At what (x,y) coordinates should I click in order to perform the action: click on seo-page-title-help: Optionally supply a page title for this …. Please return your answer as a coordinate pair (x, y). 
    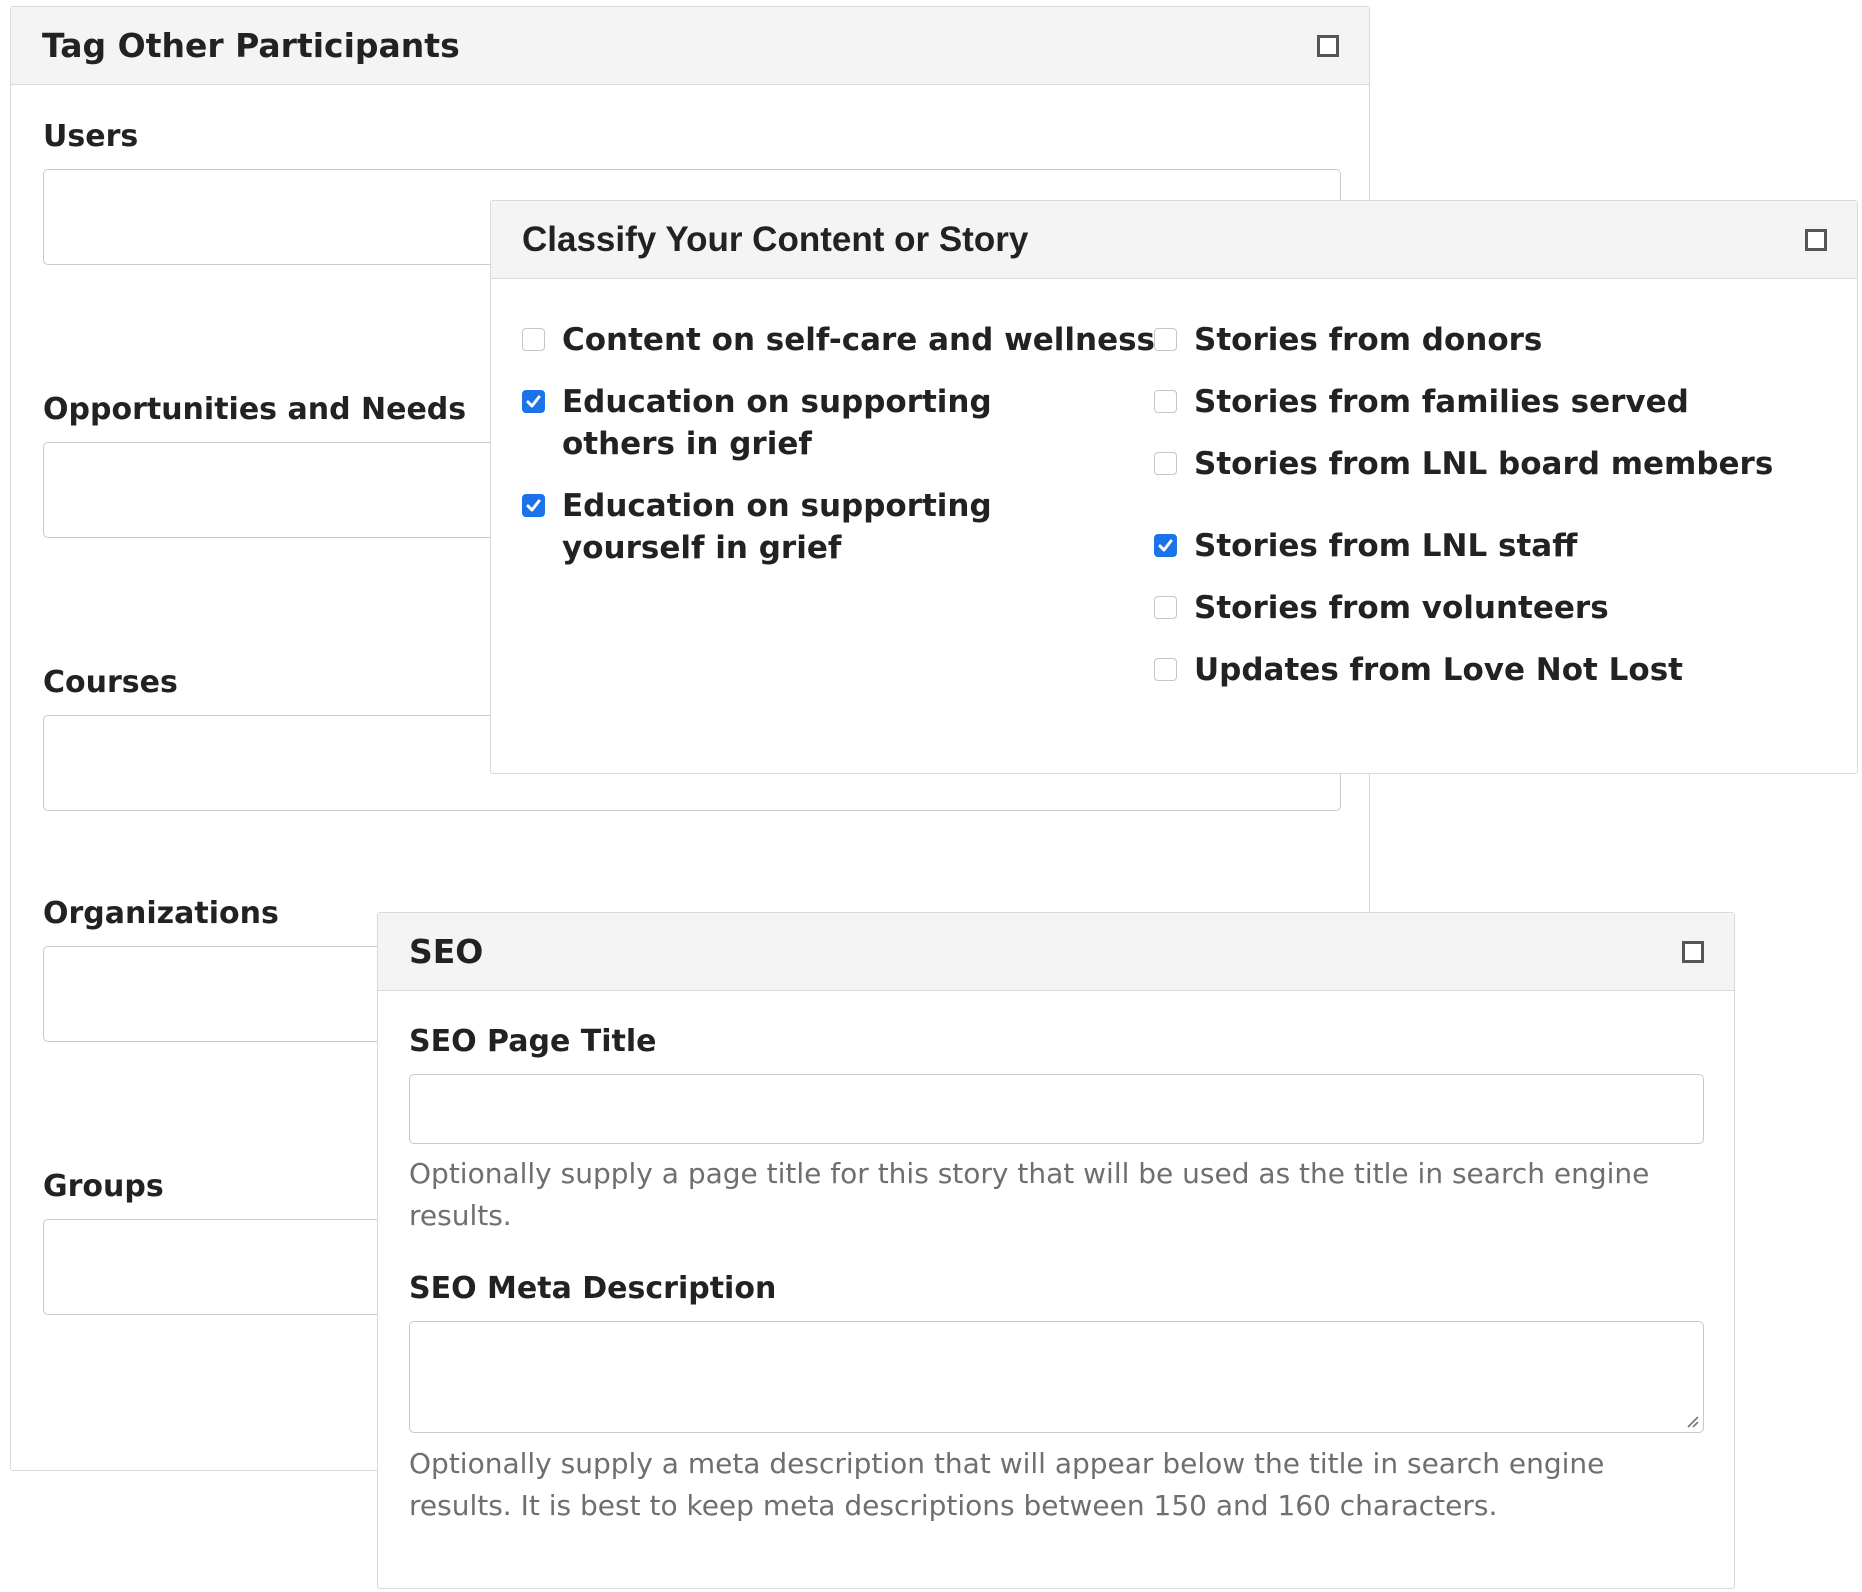
    Looking at the image, I should click on (1029, 1194).